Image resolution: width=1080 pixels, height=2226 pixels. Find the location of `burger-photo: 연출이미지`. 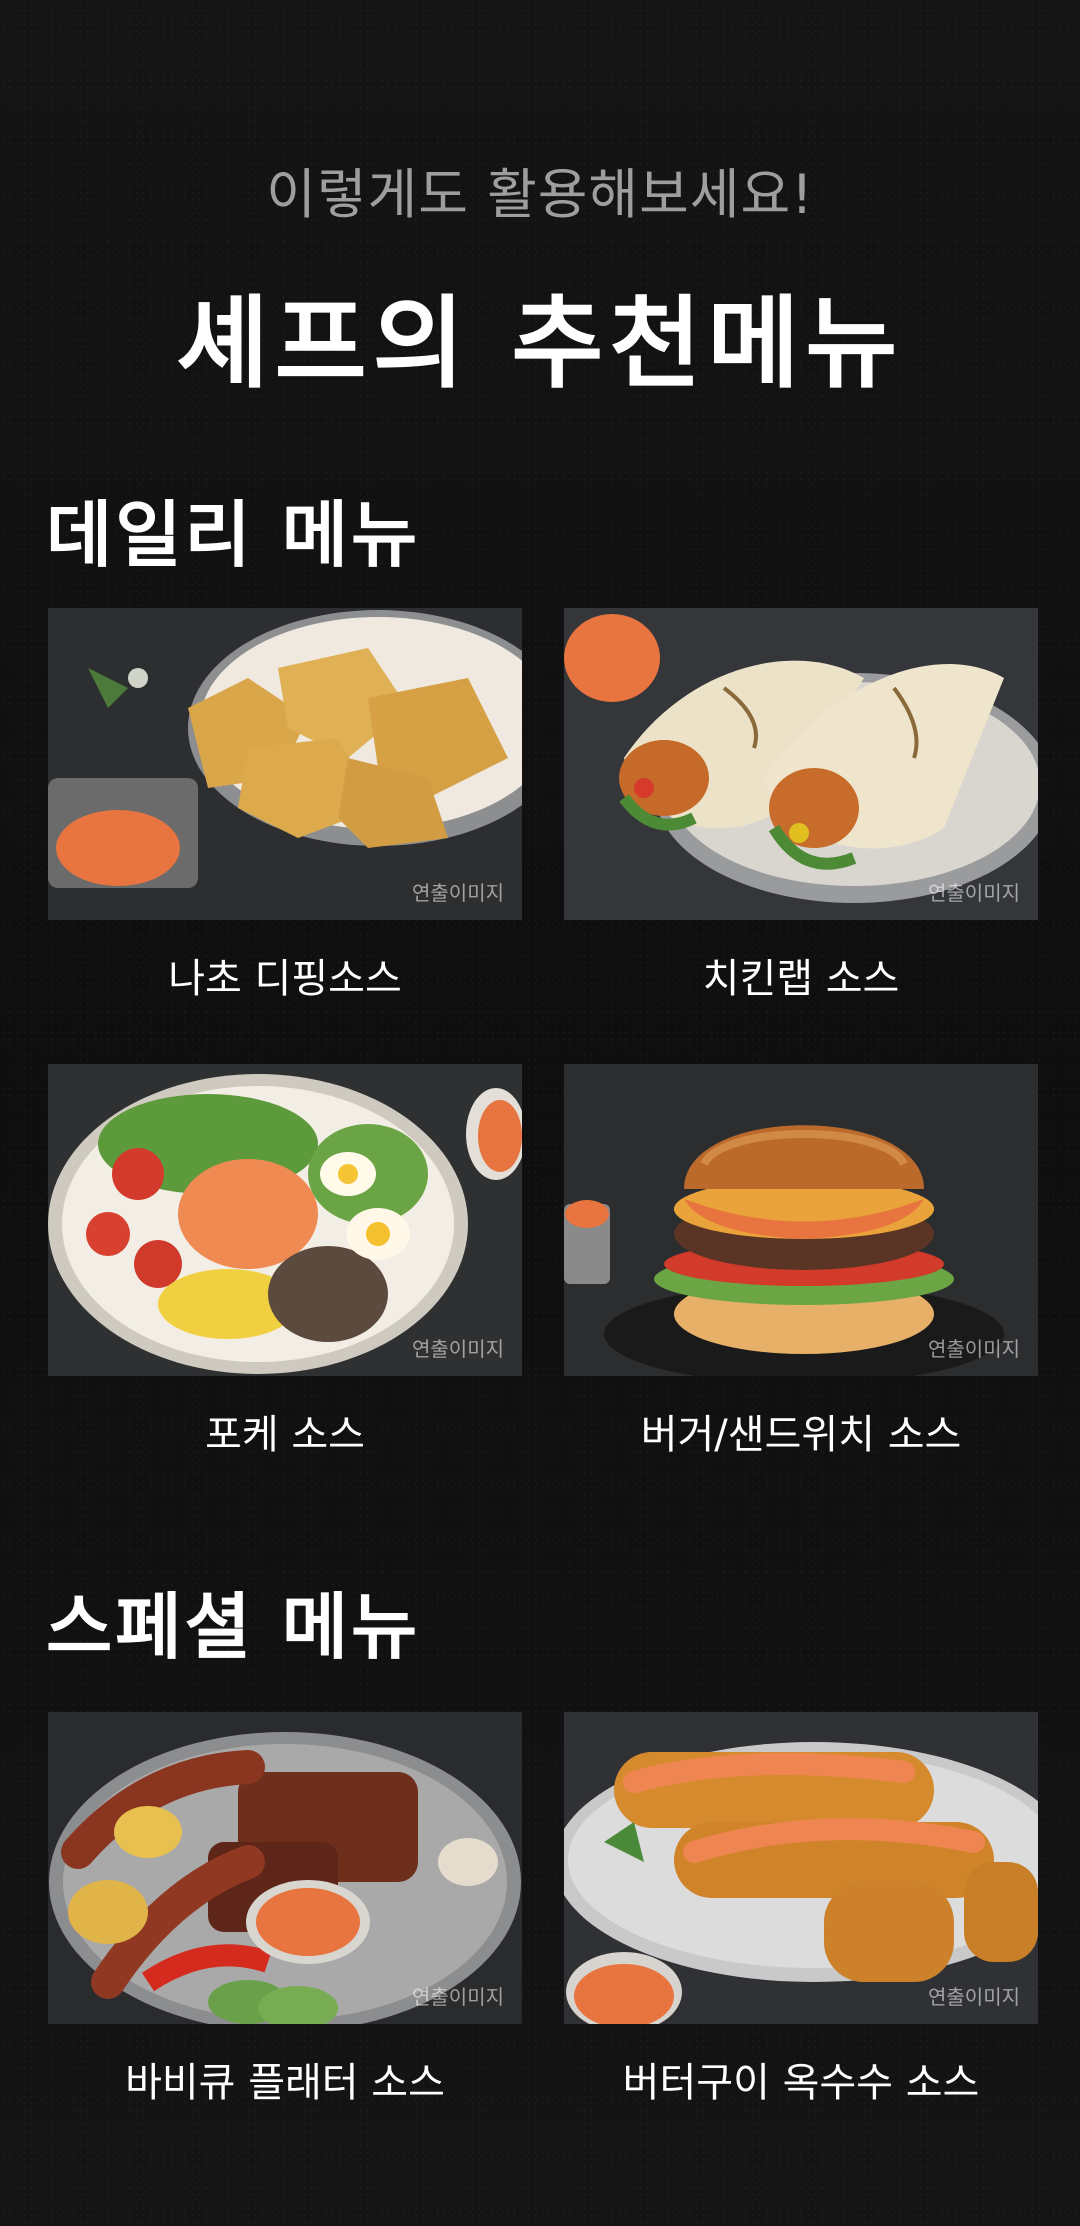

burger-photo: 연출이미지 is located at coordinates (801, 1220).